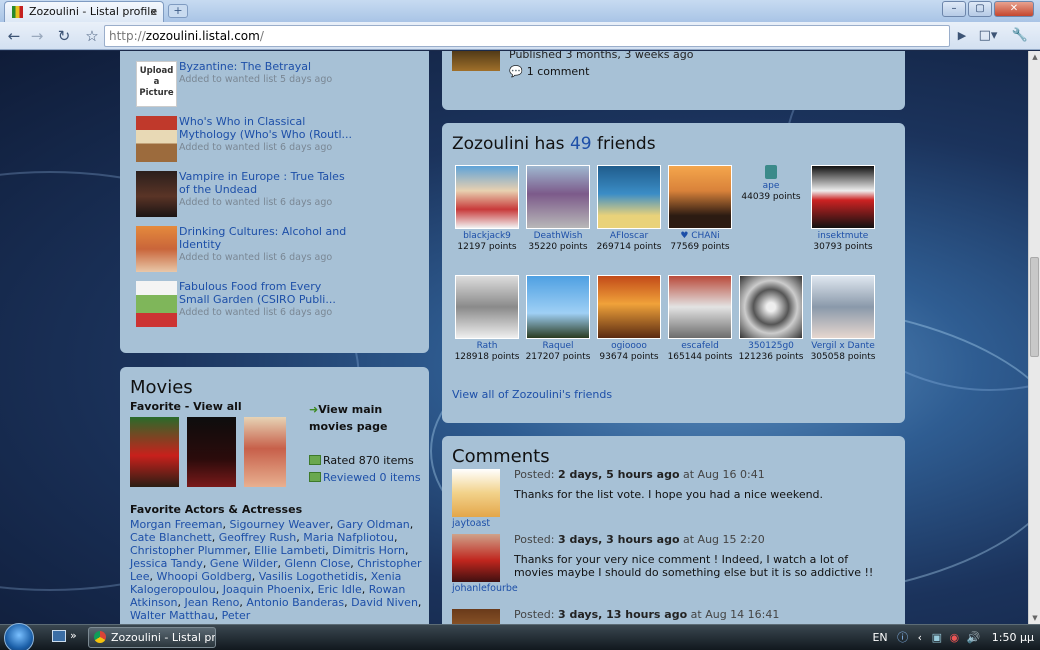 The height and width of the screenshot is (650, 1040). Describe the element at coordinates (244, 563) in the screenshot. I see `actor-link: Gene Wilder` at that location.